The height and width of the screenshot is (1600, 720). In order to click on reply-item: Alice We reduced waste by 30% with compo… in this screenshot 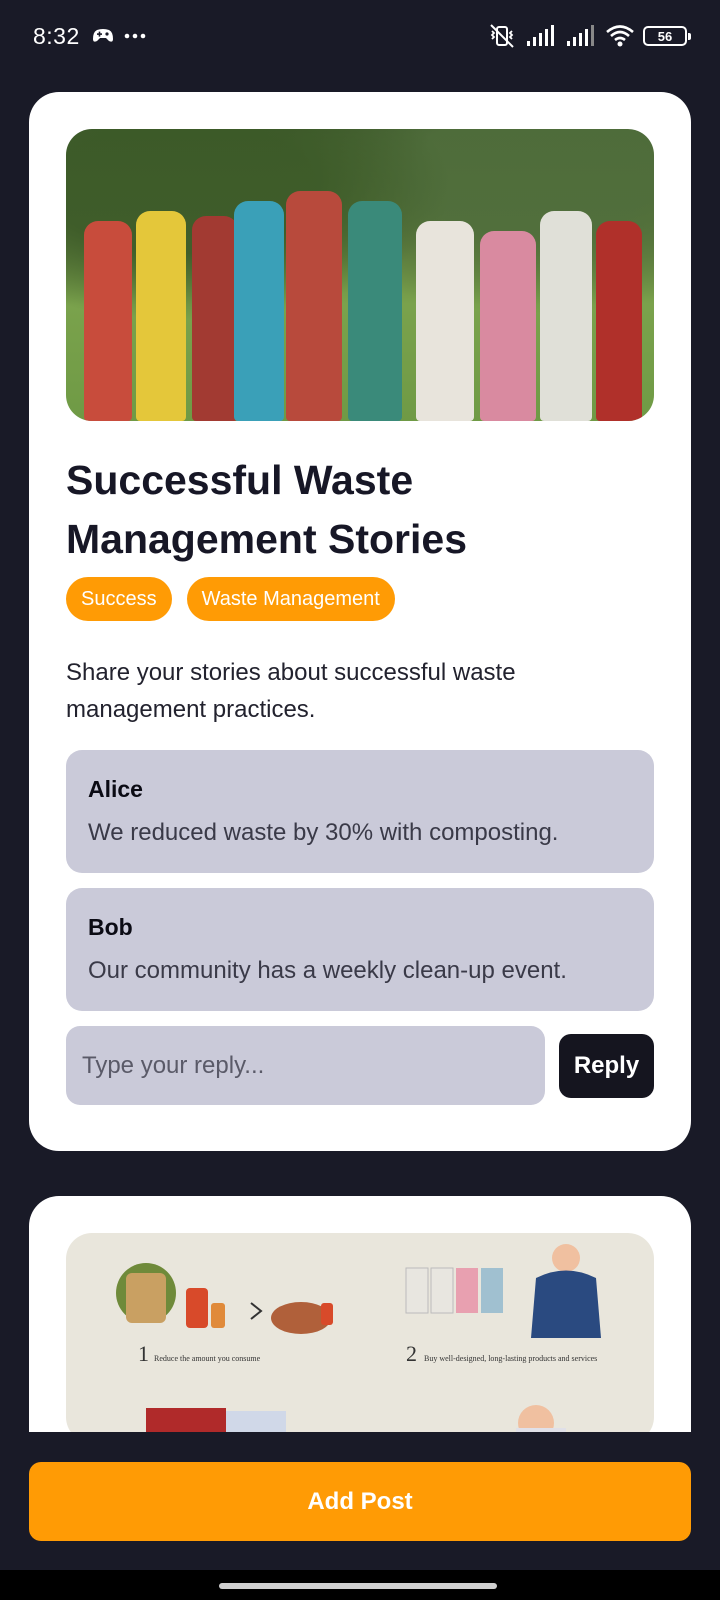, I will do `click(360, 811)`.